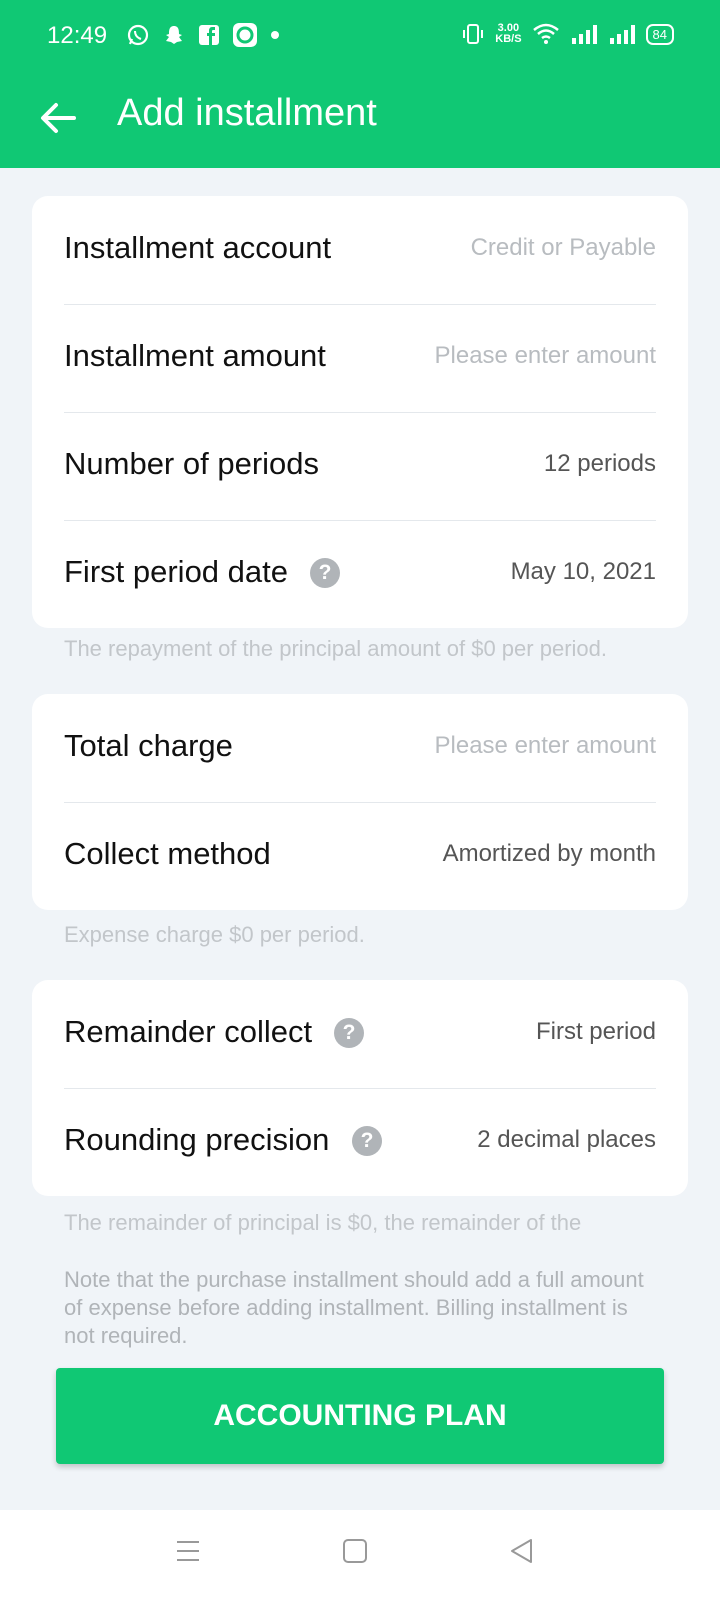  I want to click on back-triangle-icon, so click(522, 1551).